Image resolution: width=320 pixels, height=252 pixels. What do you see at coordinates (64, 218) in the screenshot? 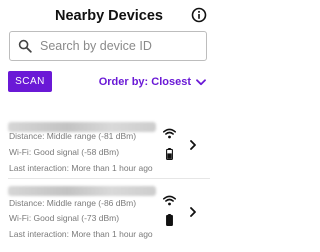
I see `device-wifi: Wi-Fi: Good signal (-73 dBm)` at bounding box center [64, 218].